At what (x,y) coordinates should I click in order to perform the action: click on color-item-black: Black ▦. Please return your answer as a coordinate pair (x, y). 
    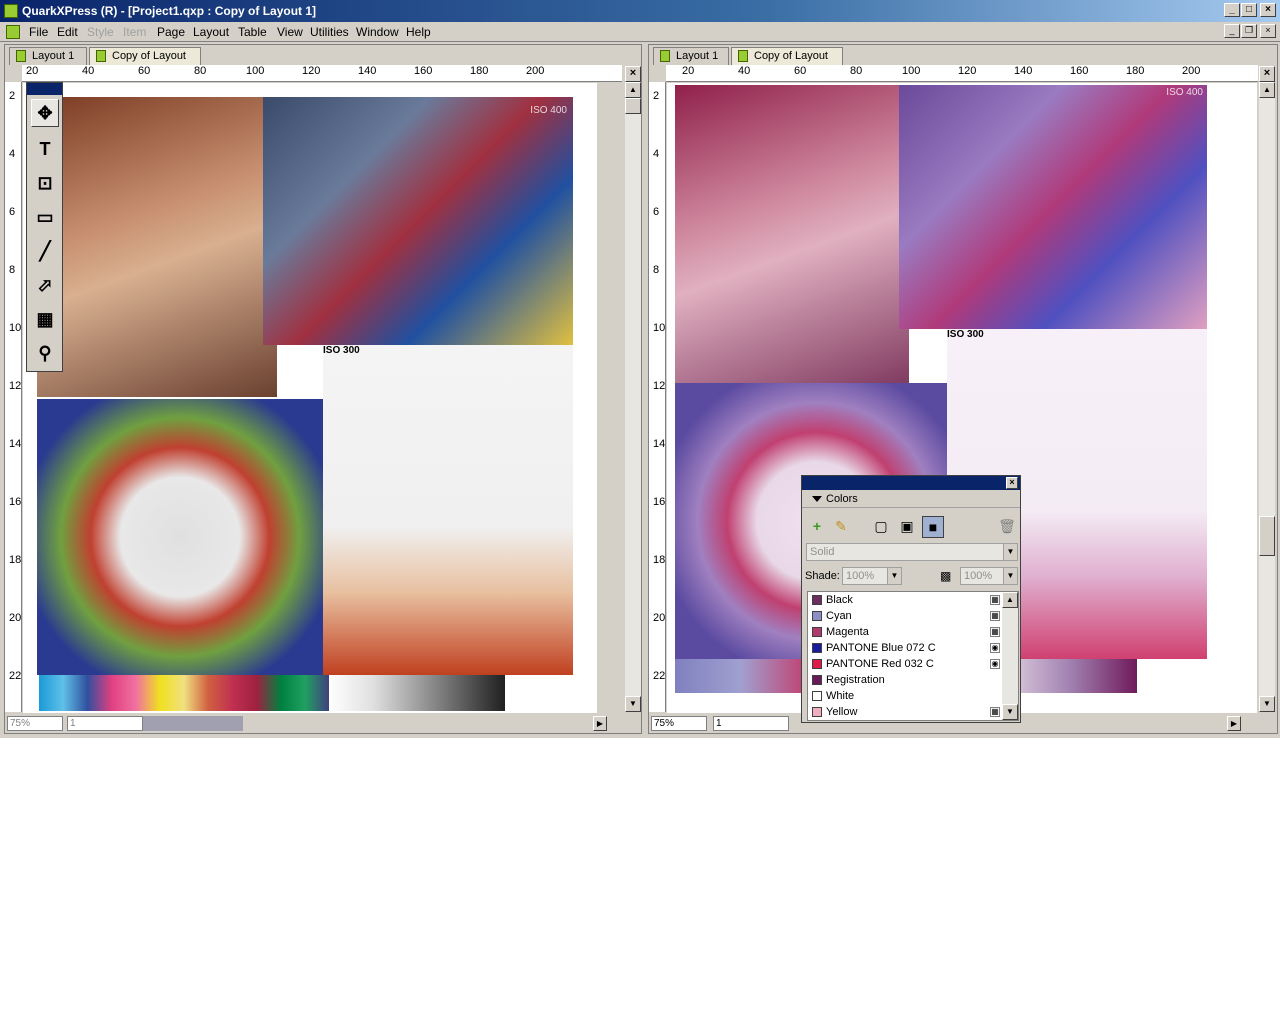
    Looking at the image, I should click on (906, 600).